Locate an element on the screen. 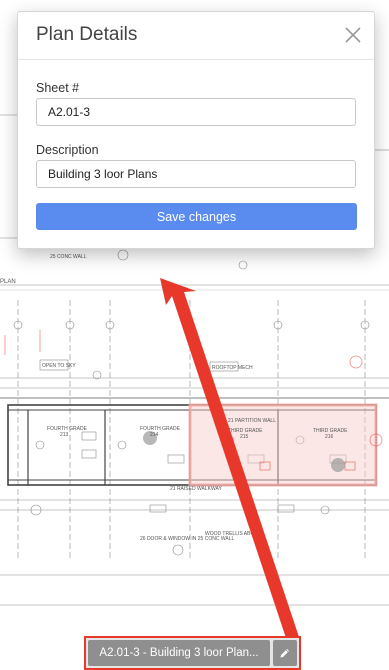 This screenshot has width=389, height=670. svg-text: 214 is located at coordinates (154, 435).